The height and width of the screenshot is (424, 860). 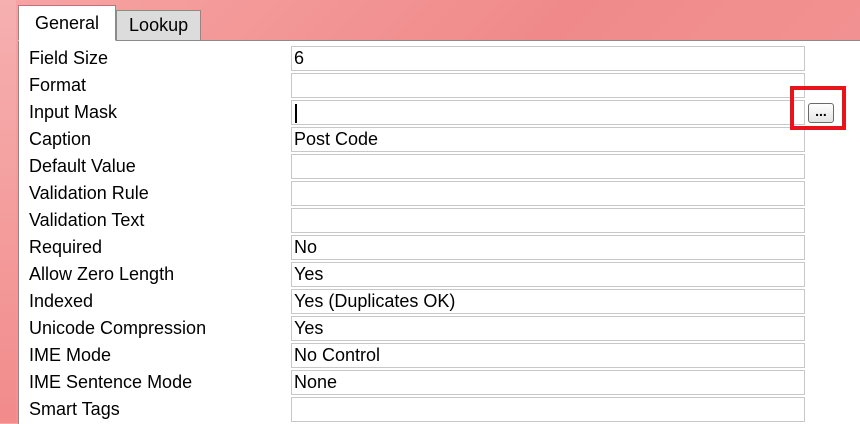 I want to click on property-label: Allow Zero Length, so click(x=102, y=274).